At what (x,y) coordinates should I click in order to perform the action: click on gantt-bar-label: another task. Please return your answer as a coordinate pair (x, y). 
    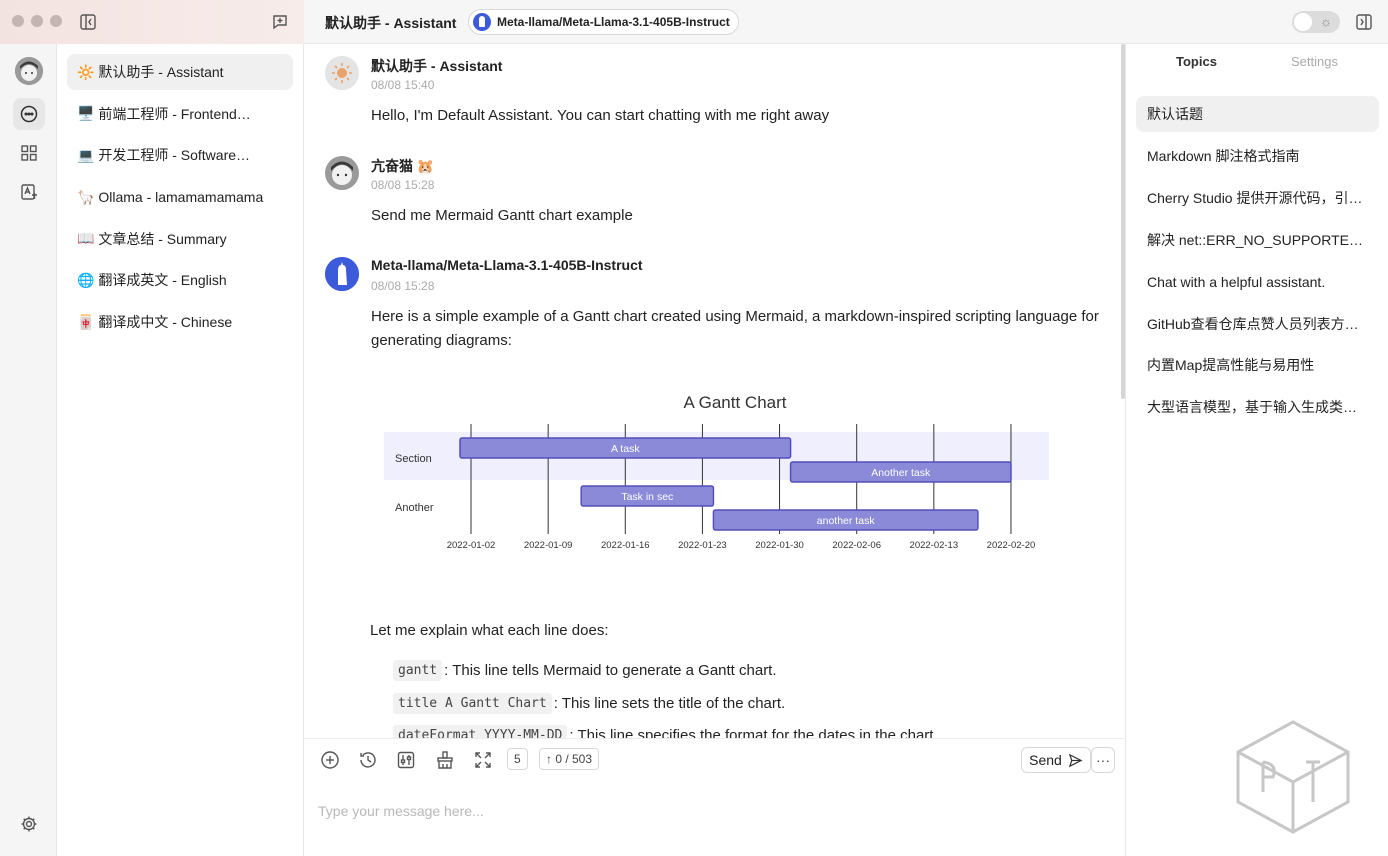
    Looking at the image, I should click on (846, 521).